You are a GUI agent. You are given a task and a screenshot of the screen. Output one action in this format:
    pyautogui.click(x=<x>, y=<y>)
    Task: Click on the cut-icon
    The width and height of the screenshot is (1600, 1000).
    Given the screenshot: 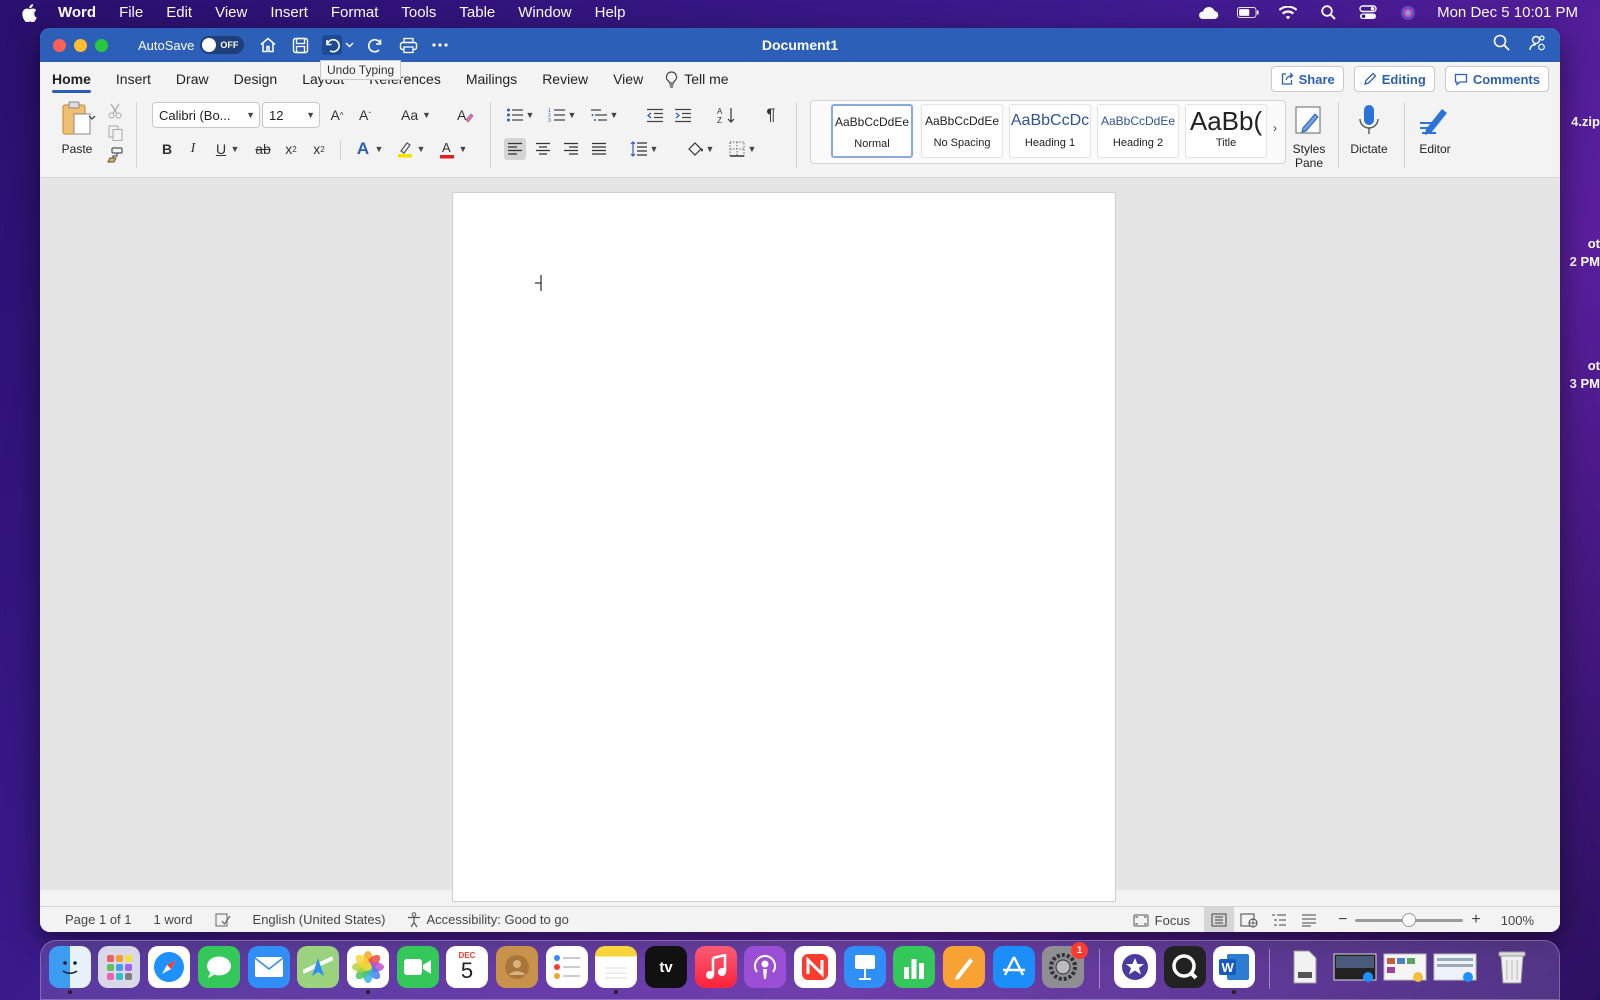 What is the action you would take?
    pyautogui.click(x=115, y=111)
    